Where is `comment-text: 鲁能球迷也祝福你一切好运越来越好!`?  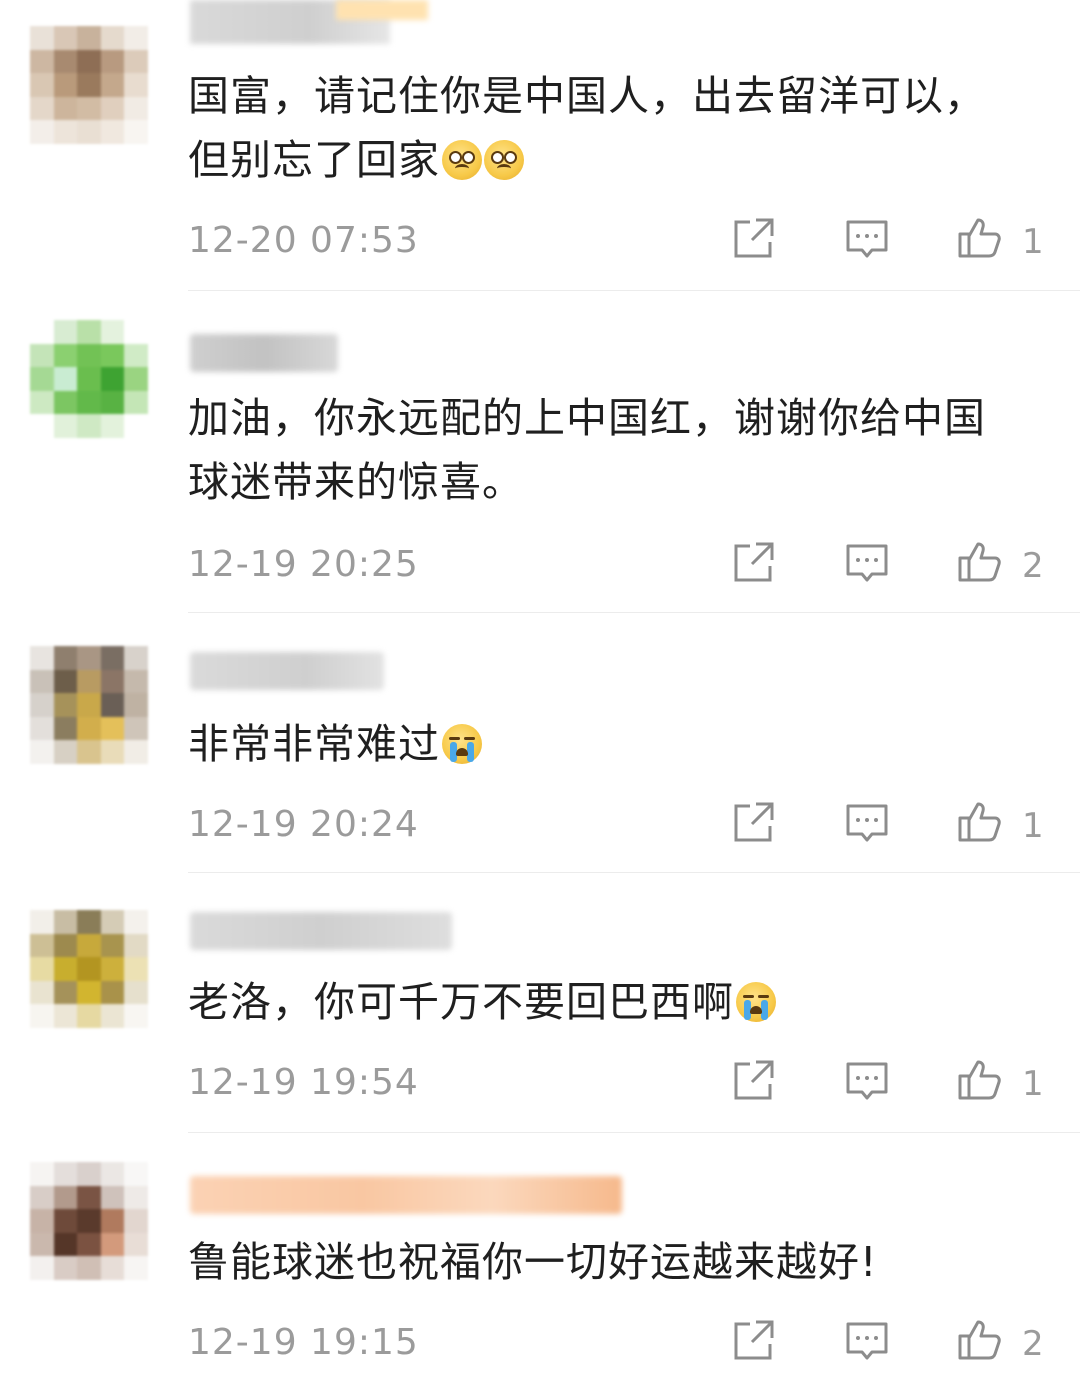 comment-text: 鲁能球迷也祝福你一切好运越来越好! is located at coordinates (623, 1262).